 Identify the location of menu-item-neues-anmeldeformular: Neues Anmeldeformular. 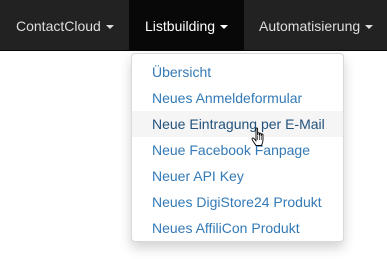
(237, 98).